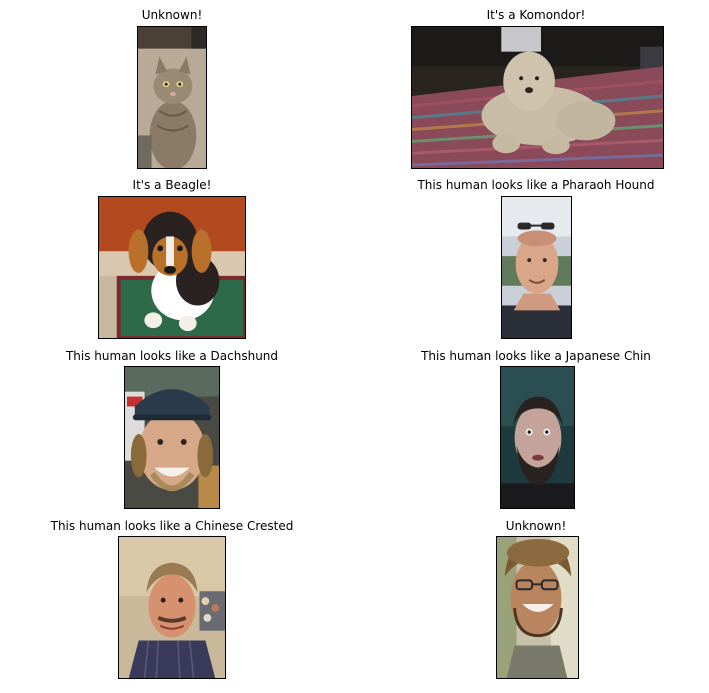 The width and height of the screenshot is (709, 693). I want to click on panel-7-title: This human looks like a Chinese Crested, so click(172, 526).